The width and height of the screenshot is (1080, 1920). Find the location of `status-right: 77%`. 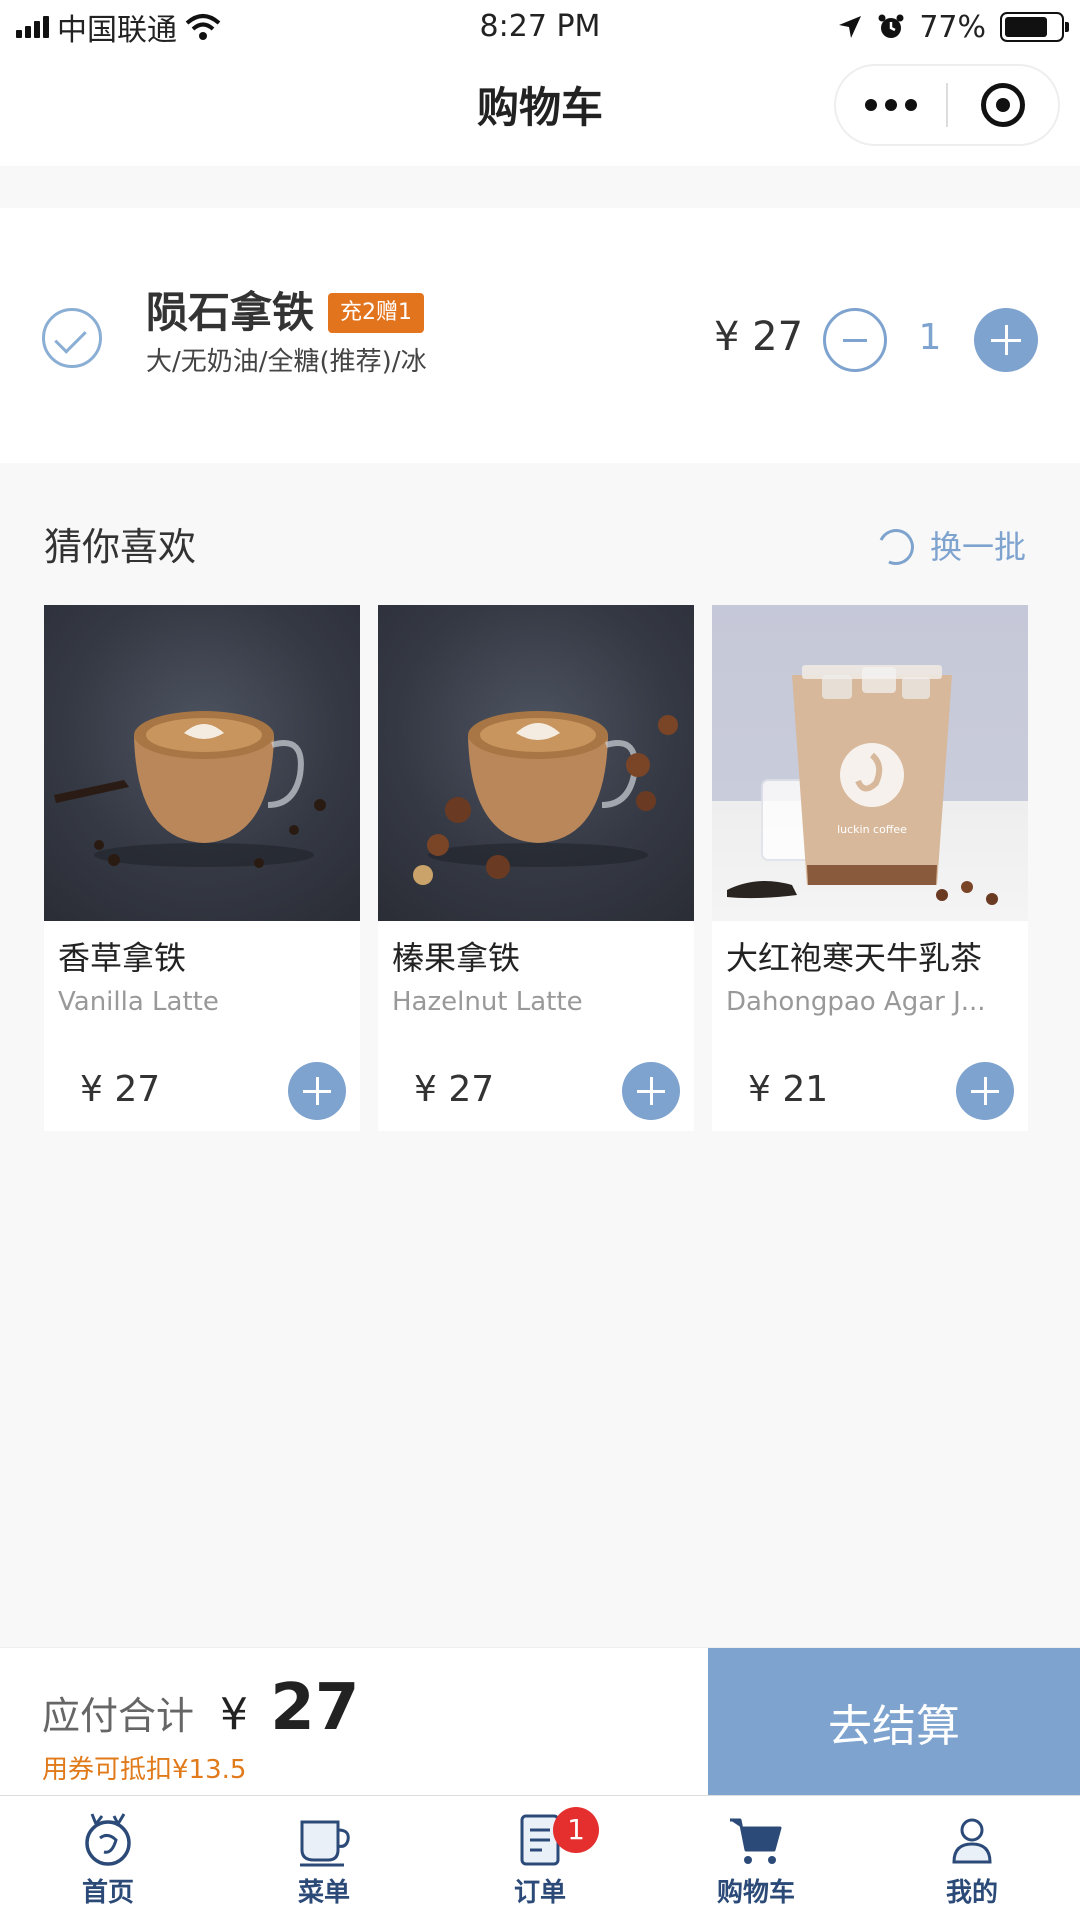

status-right: 77% is located at coordinates (953, 27).